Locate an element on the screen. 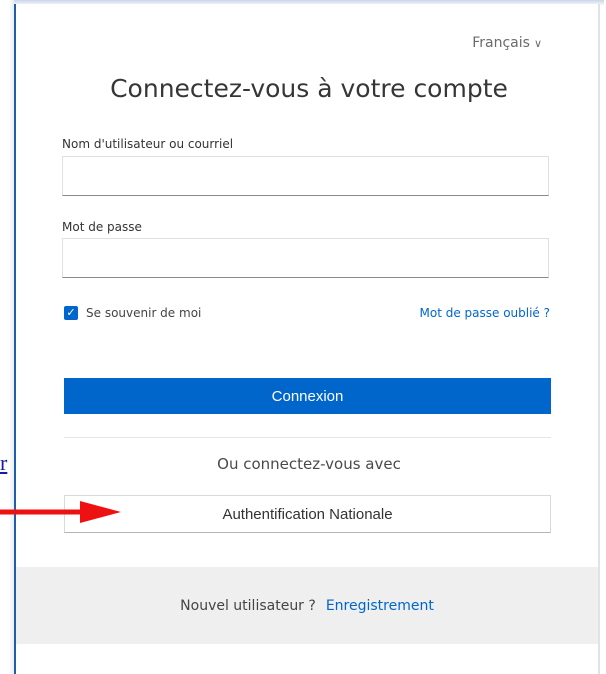  alt-login-text: Ou connectez-vous avec is located at coordinates (309, 464).